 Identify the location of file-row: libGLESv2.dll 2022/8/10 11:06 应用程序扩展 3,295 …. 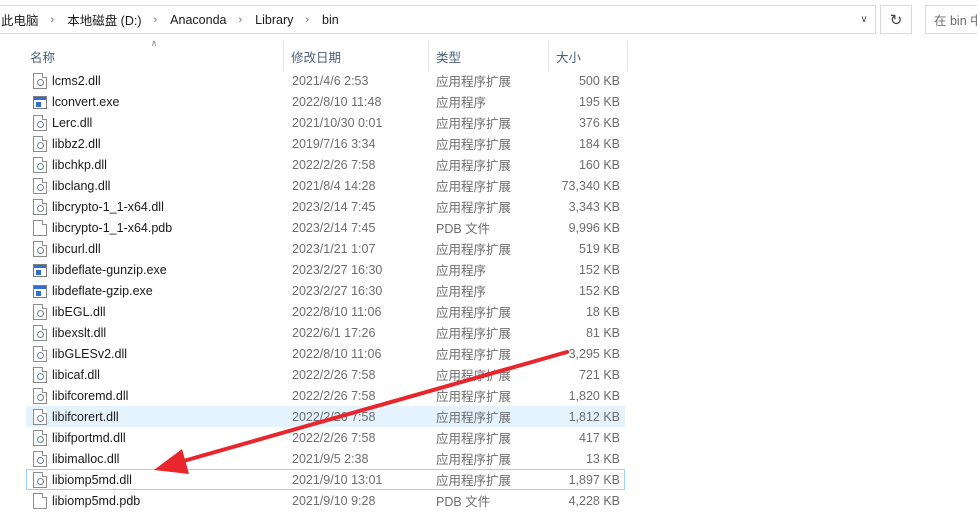
(325, 353).